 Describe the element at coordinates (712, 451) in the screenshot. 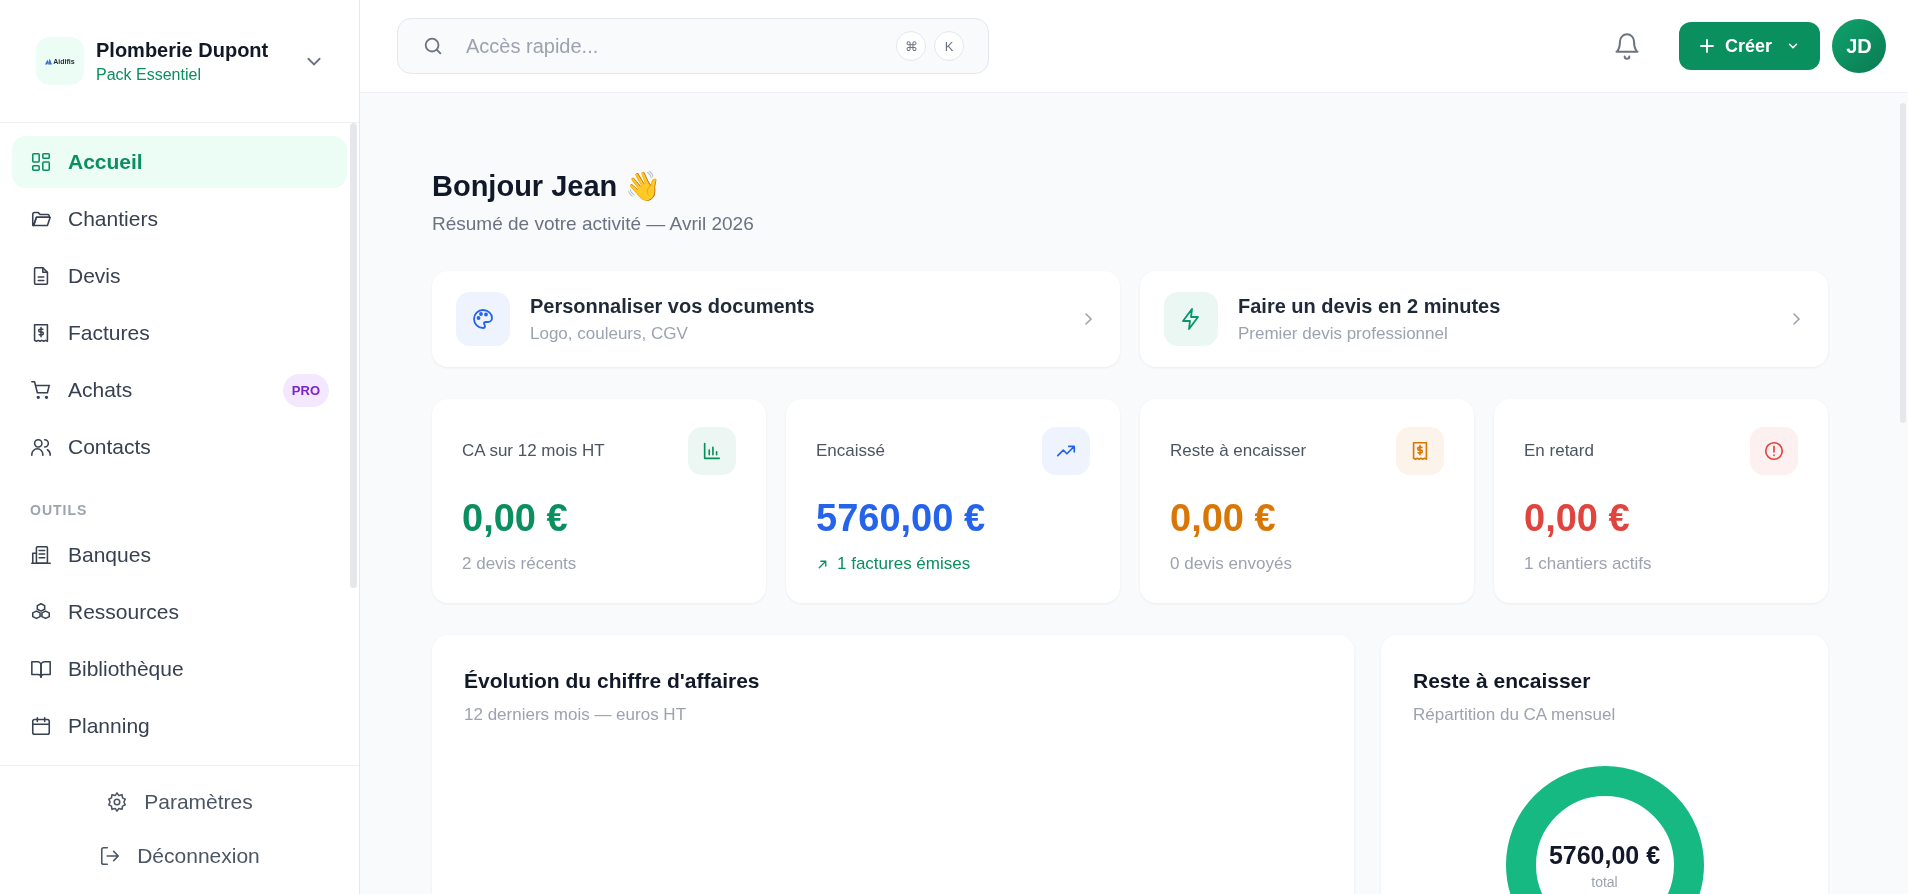

I see `bar-chart-icon` at that location.